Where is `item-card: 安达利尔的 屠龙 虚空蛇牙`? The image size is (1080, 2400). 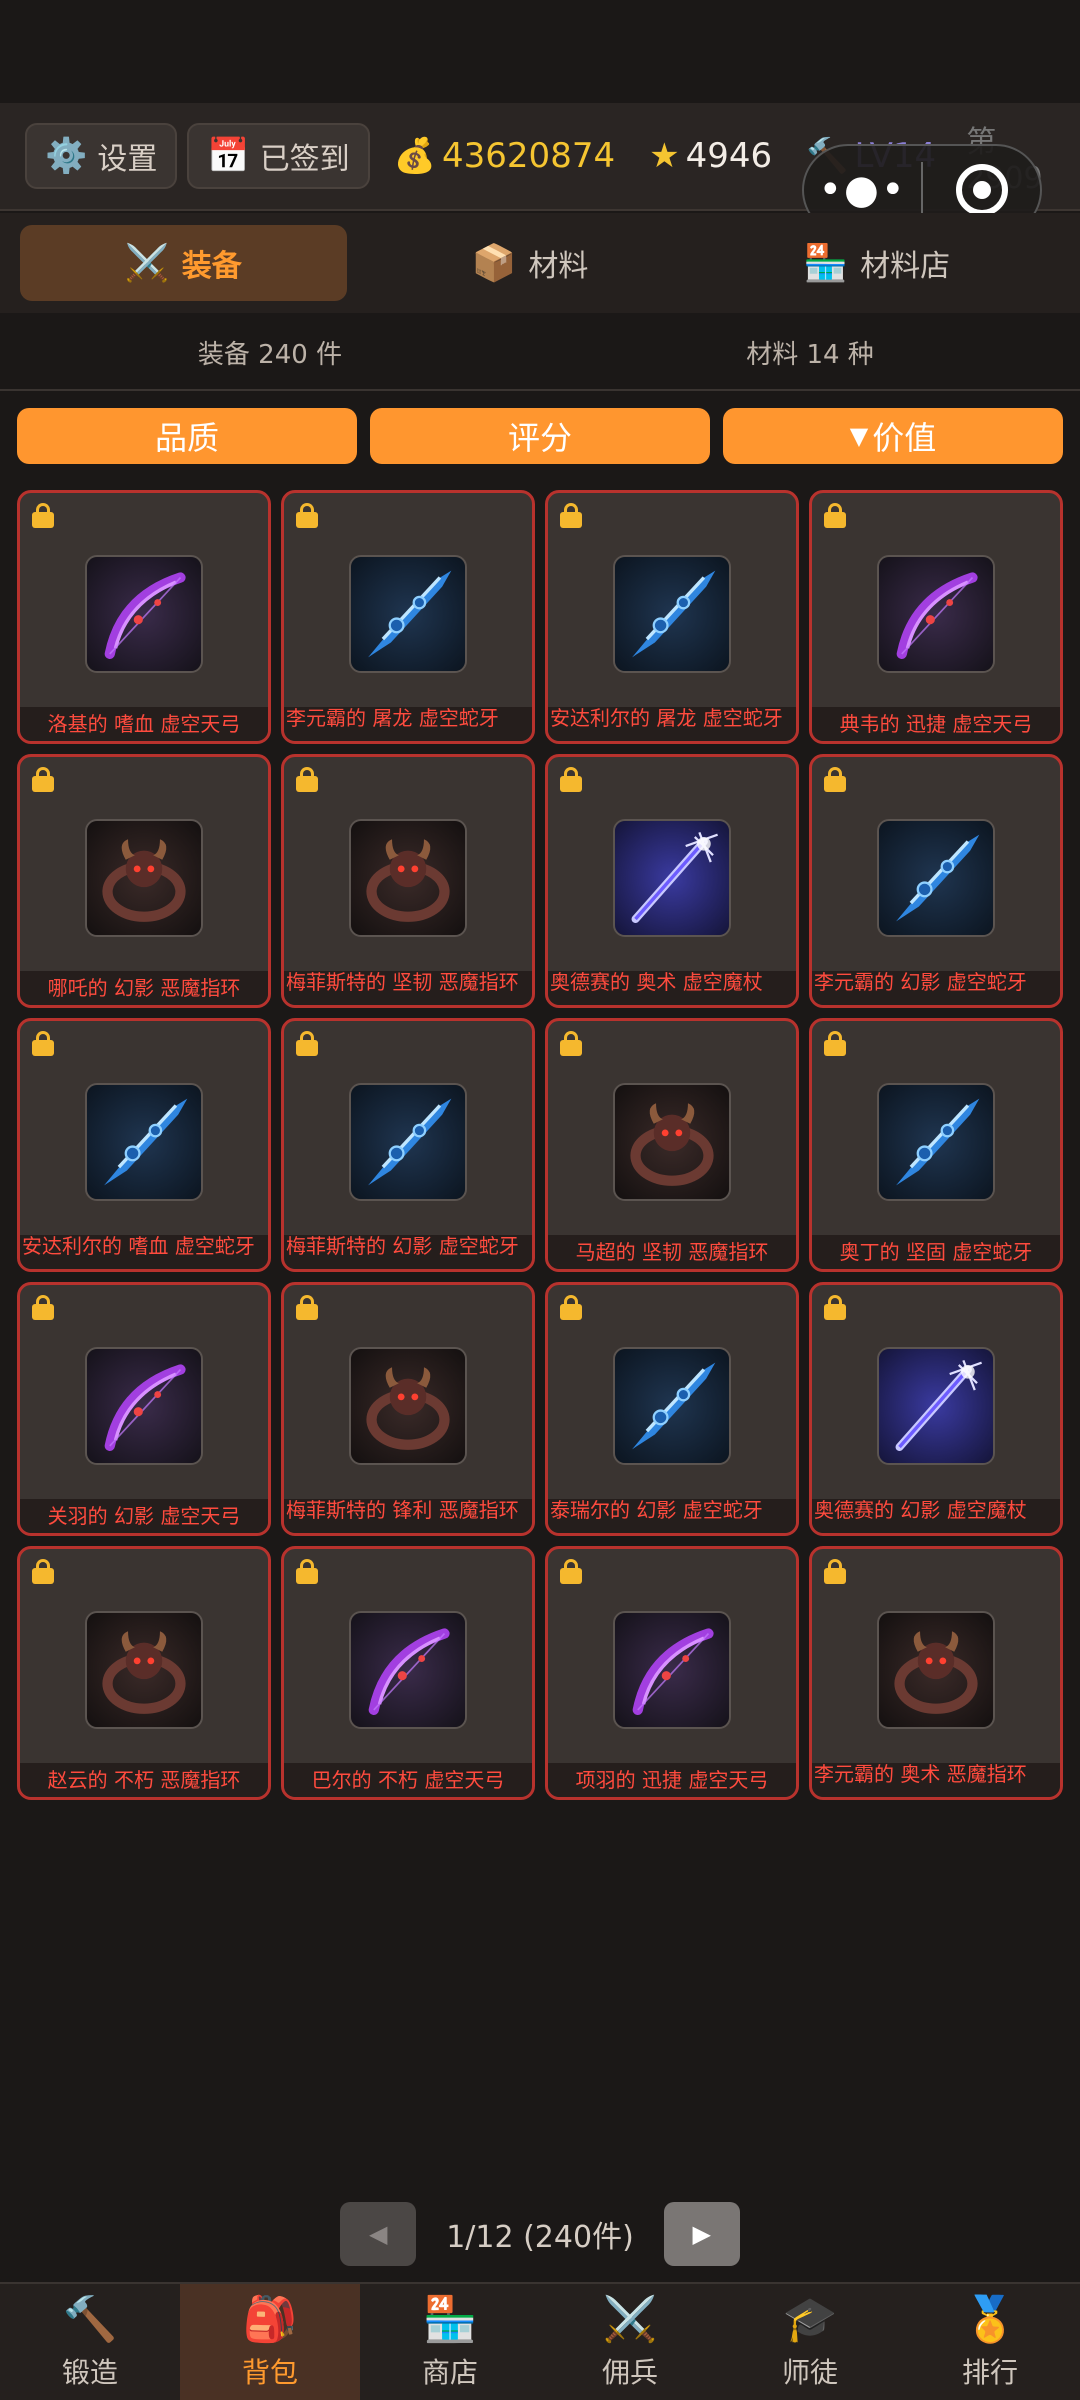 item-card: 安达利尔的 屠龙 虚空蛇牙 is located at coordinates (672, 617).